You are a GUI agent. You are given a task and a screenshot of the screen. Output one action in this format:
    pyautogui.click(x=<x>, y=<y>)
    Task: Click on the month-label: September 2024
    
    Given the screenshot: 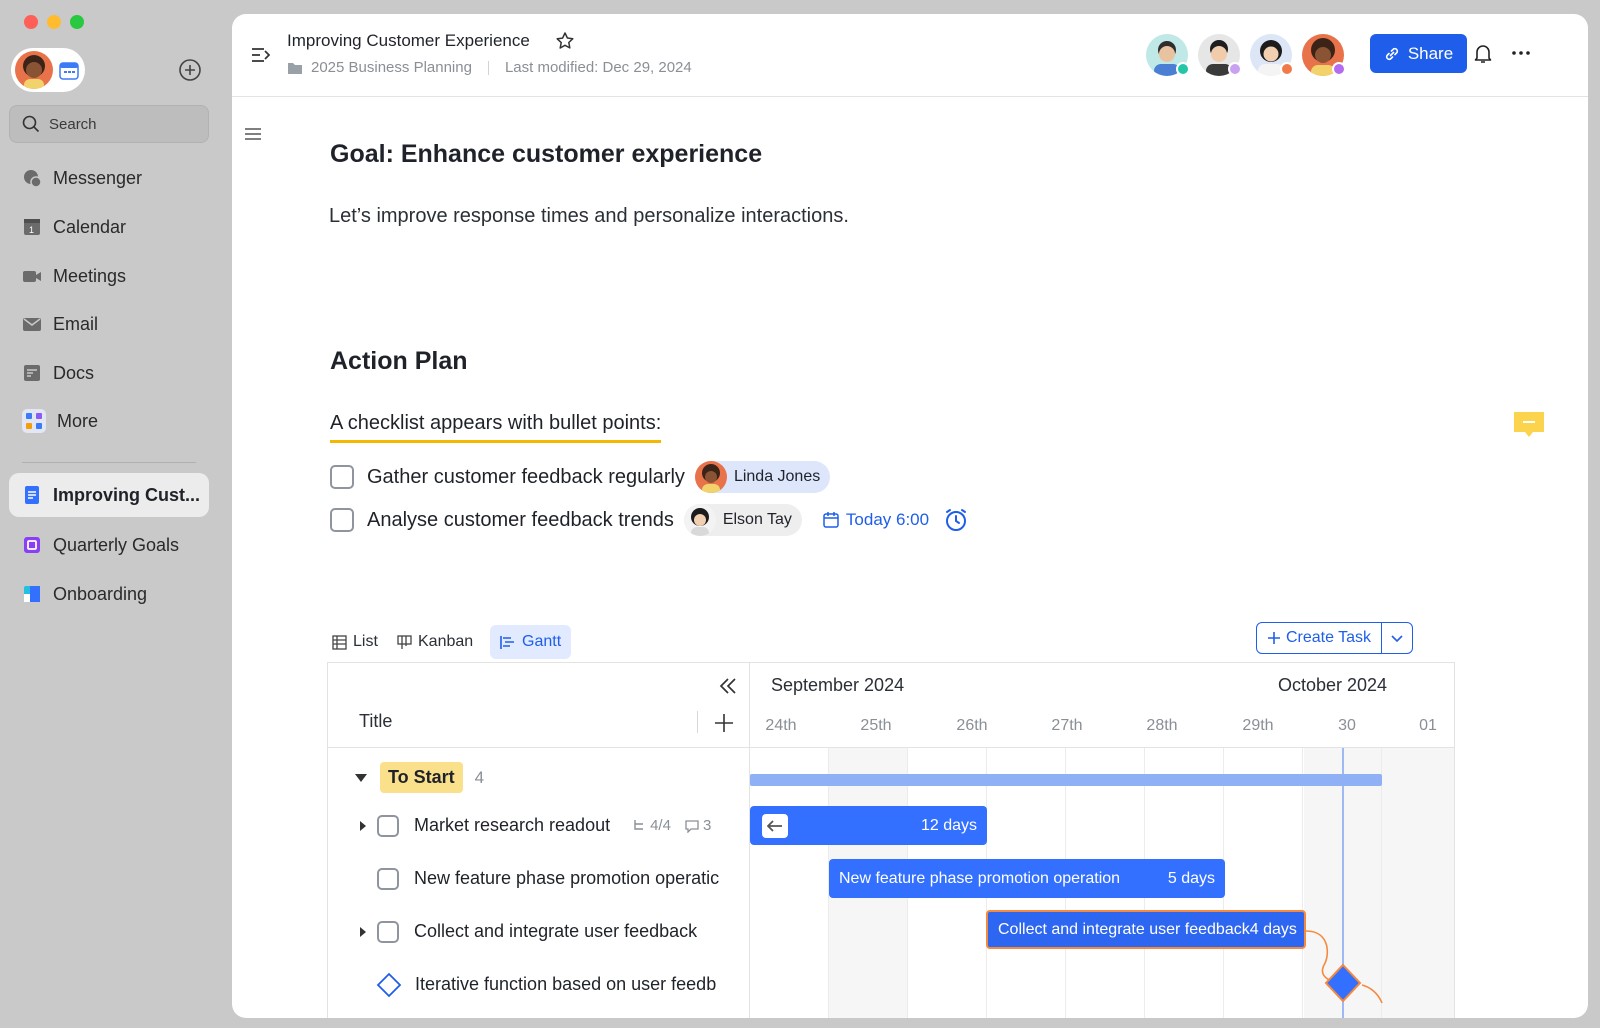 What is the action you would take?
    pyautogui.click(x=838, y=685)
    